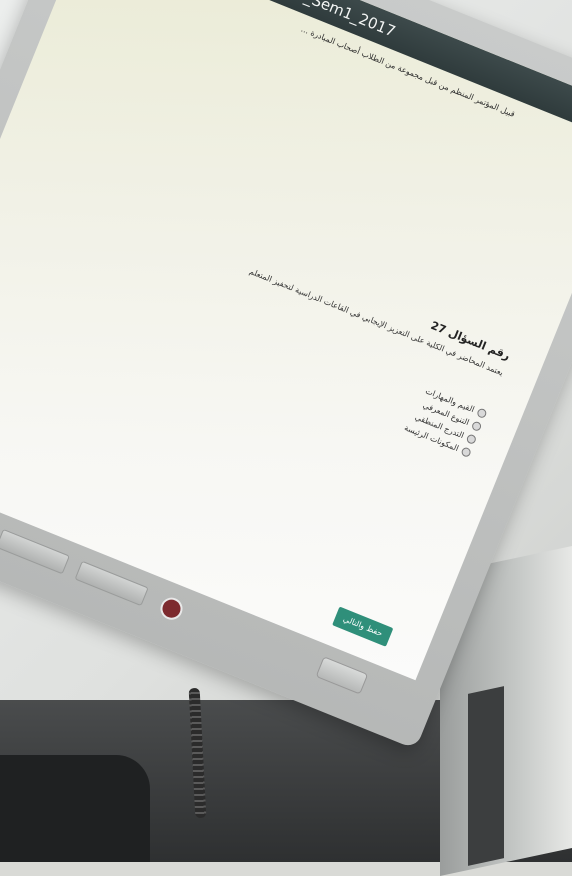  What do you see at coordinates (486, 776) in the screenshot?
I see `stand-slot` at bounding box center [486, 776].